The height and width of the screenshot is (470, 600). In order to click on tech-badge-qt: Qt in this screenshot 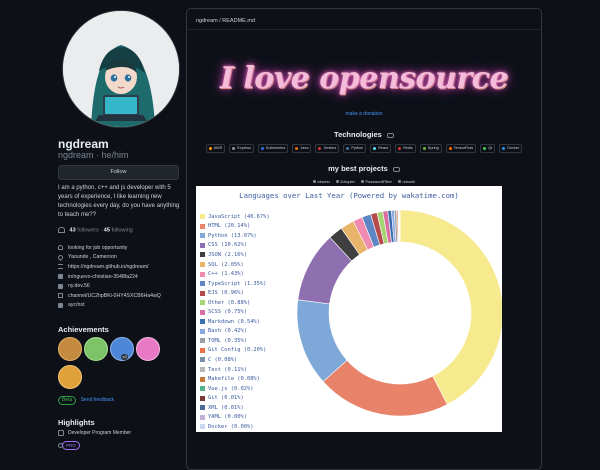, I will do `click(487, 148)`.